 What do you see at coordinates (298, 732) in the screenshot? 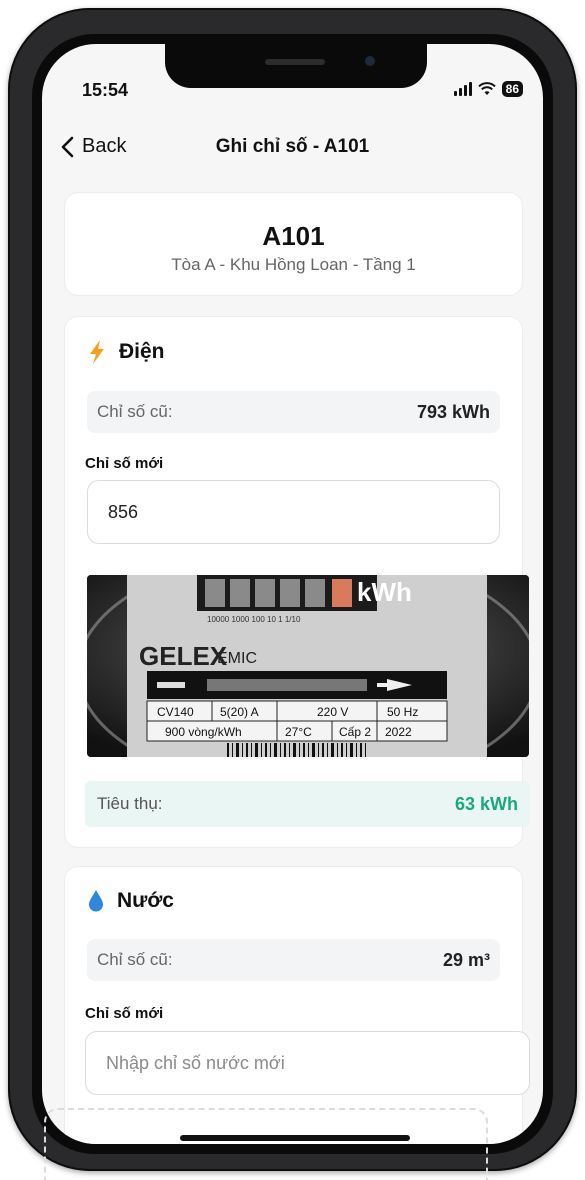
I see `meter-temp: 27°C` at bounding box center [298, 732].